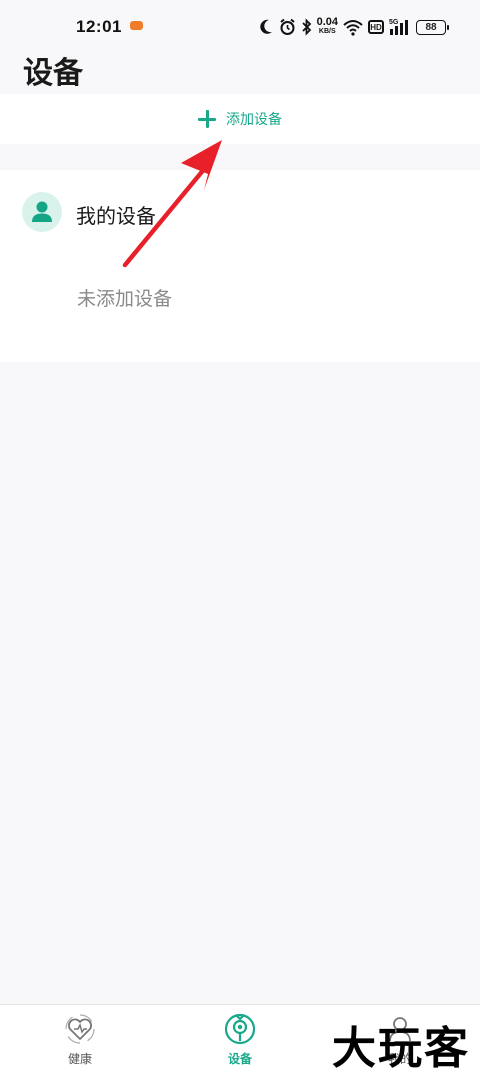 Image resolution: width=480 pixels, height=1072 pixels. I want to click on avatar, so click(42, 212).